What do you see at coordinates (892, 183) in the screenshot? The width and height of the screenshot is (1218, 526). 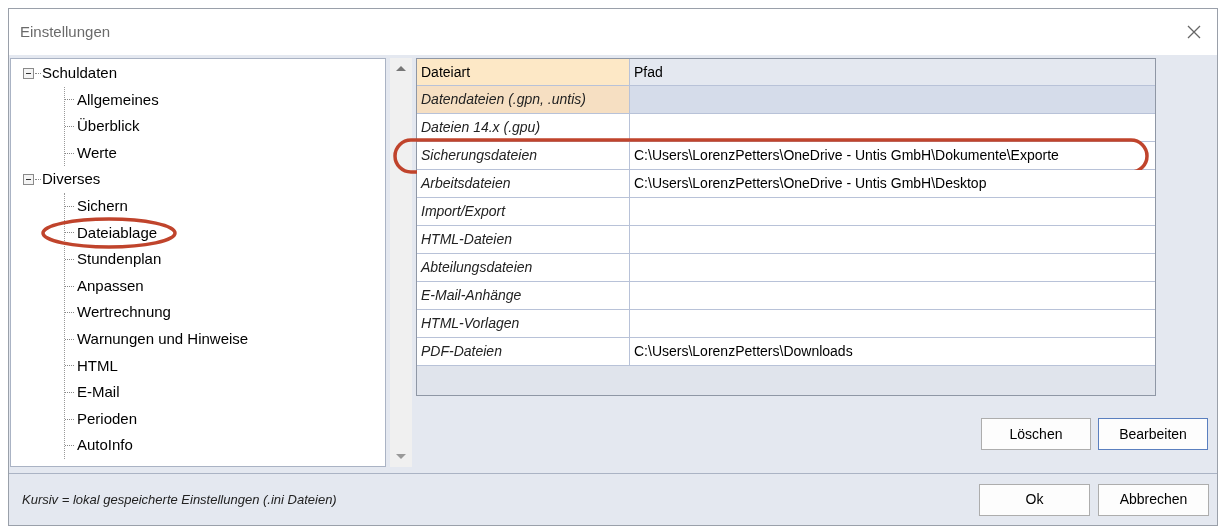 I see `table-cell: C:\Users\LorenzPetters\OneDrive - Untis GmbH\Desktop` at bounding box center [892, 183].